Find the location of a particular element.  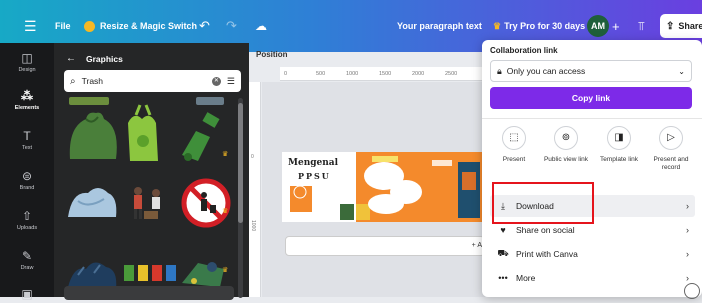

ruler-tick: 1500 is located at coordinates (385, 74).